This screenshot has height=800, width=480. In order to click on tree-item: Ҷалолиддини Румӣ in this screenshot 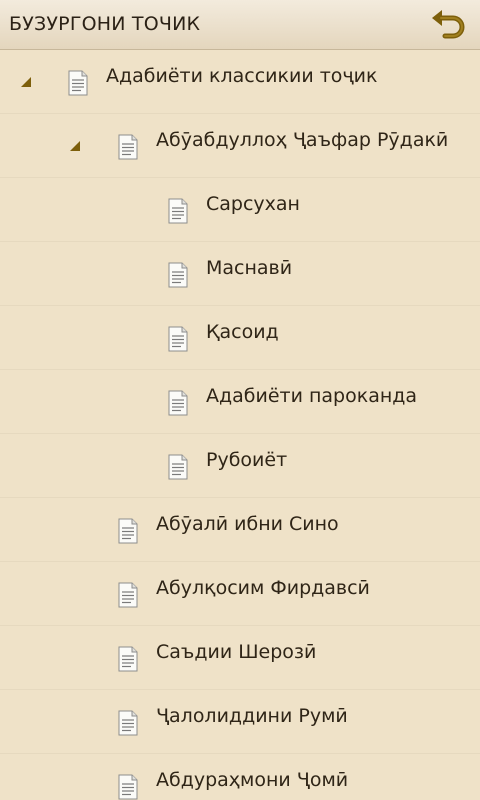, I will do `click(240, 722)`.